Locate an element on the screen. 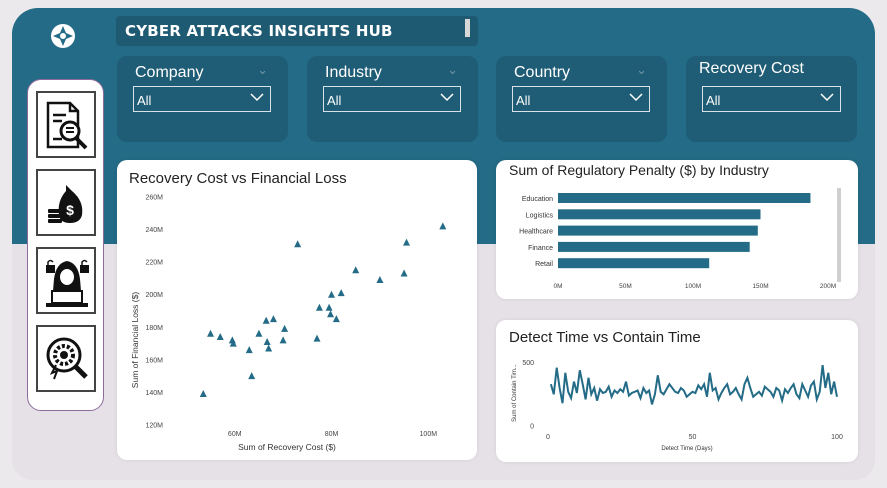  bar-category-label: Healthcare is located at coordinates (536, 232).